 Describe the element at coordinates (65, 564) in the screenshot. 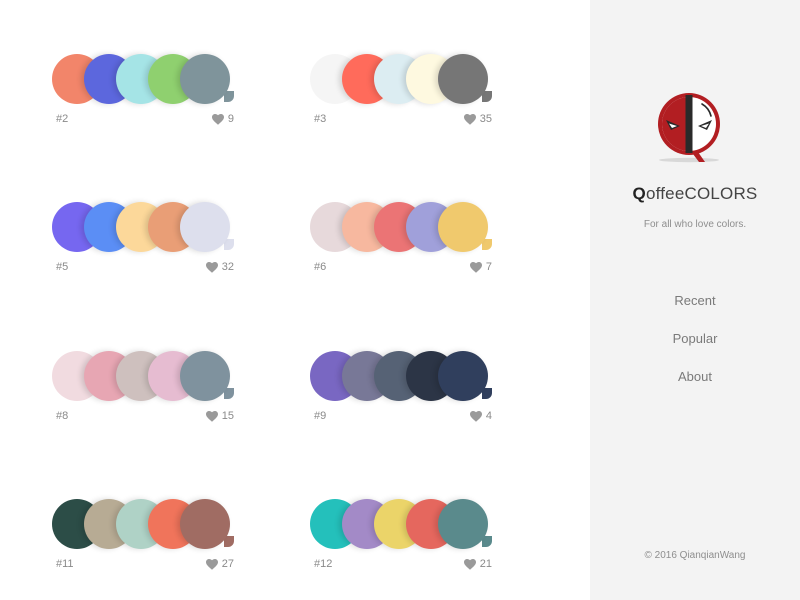

I see `palette-id: #11` at that location.